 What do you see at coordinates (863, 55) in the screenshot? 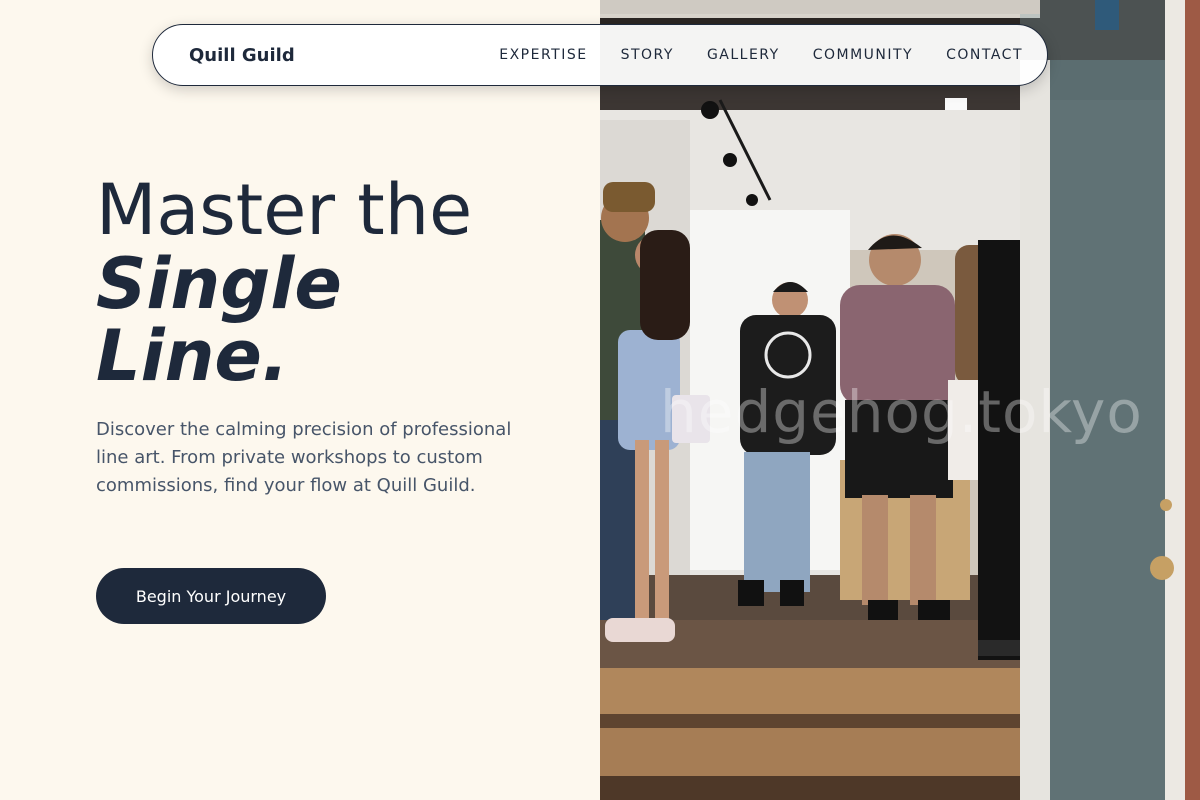
I see `nav-item-community: COMMUNITY` at bounding box center [863, 55].